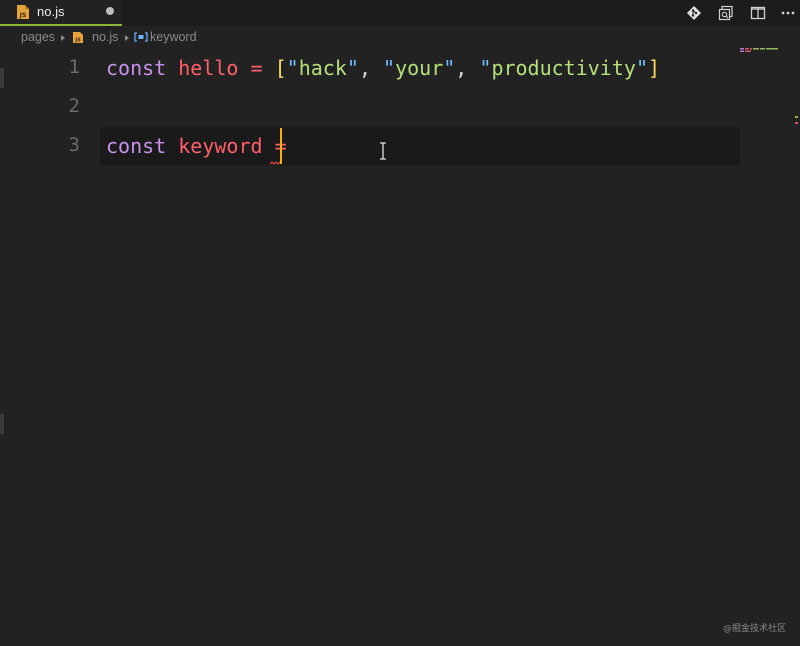 The width and height of the screenshot is (800, 646). Describe the element at coordinates (220, 146) in the screenshot. I see `token-variable: keyword` at that location.